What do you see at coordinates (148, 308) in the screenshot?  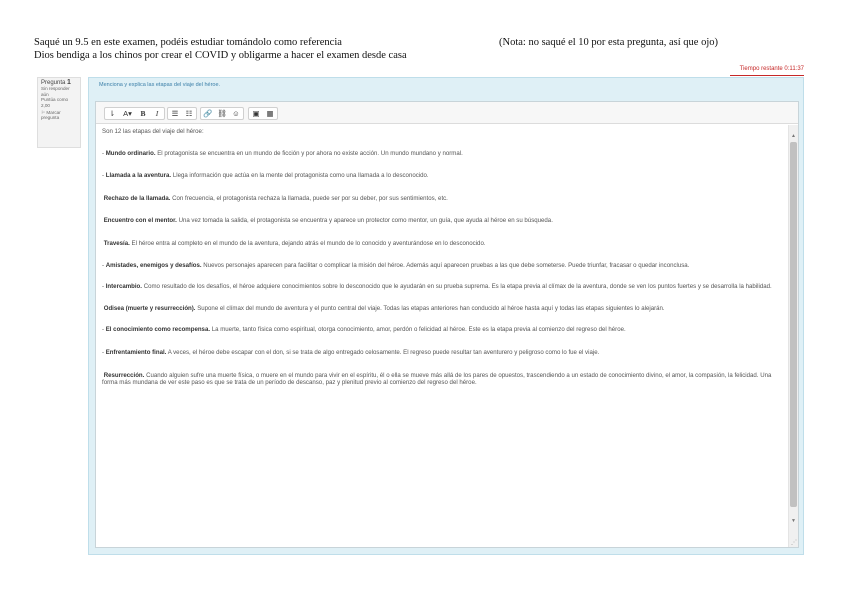 I see `stage-title: Odisea (muerte y resurrección)` at bounding box center [148, 308].